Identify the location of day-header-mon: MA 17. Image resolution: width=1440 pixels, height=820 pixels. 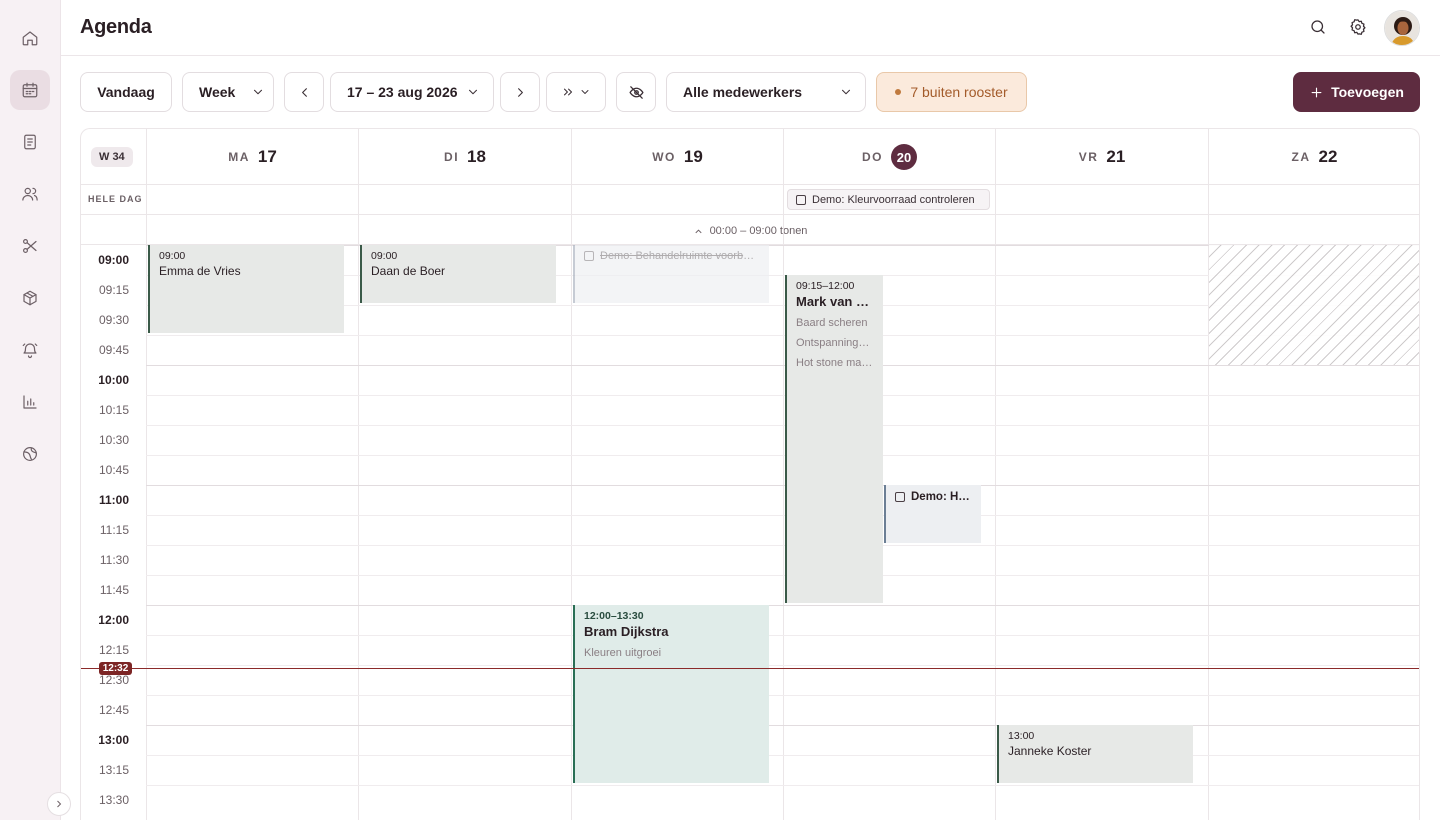
(252, 157).